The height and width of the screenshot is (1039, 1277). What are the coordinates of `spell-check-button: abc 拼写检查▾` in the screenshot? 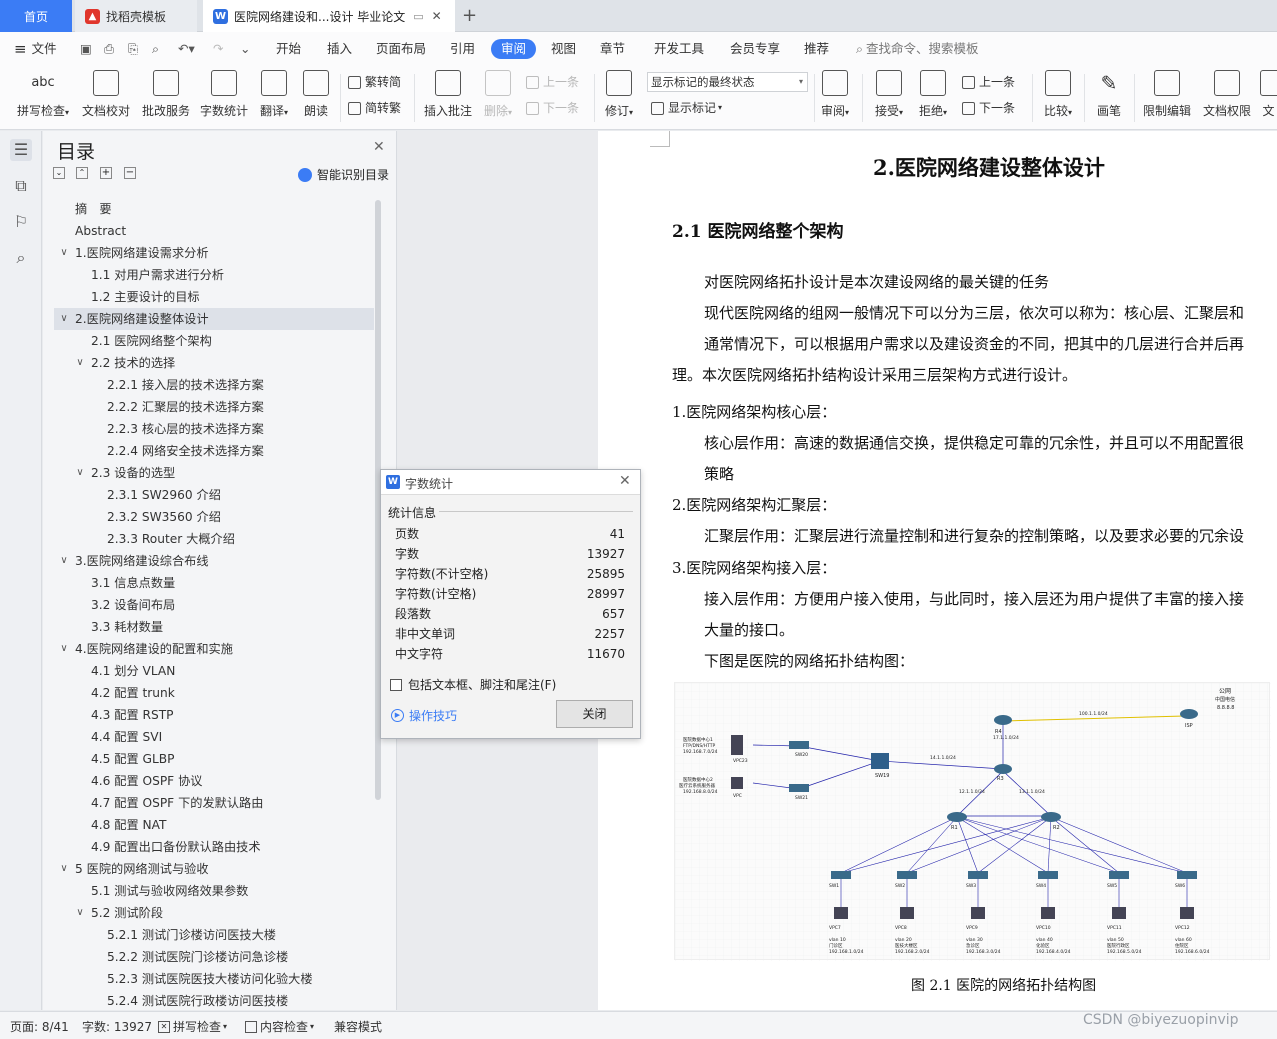 It's located at (43, 94).